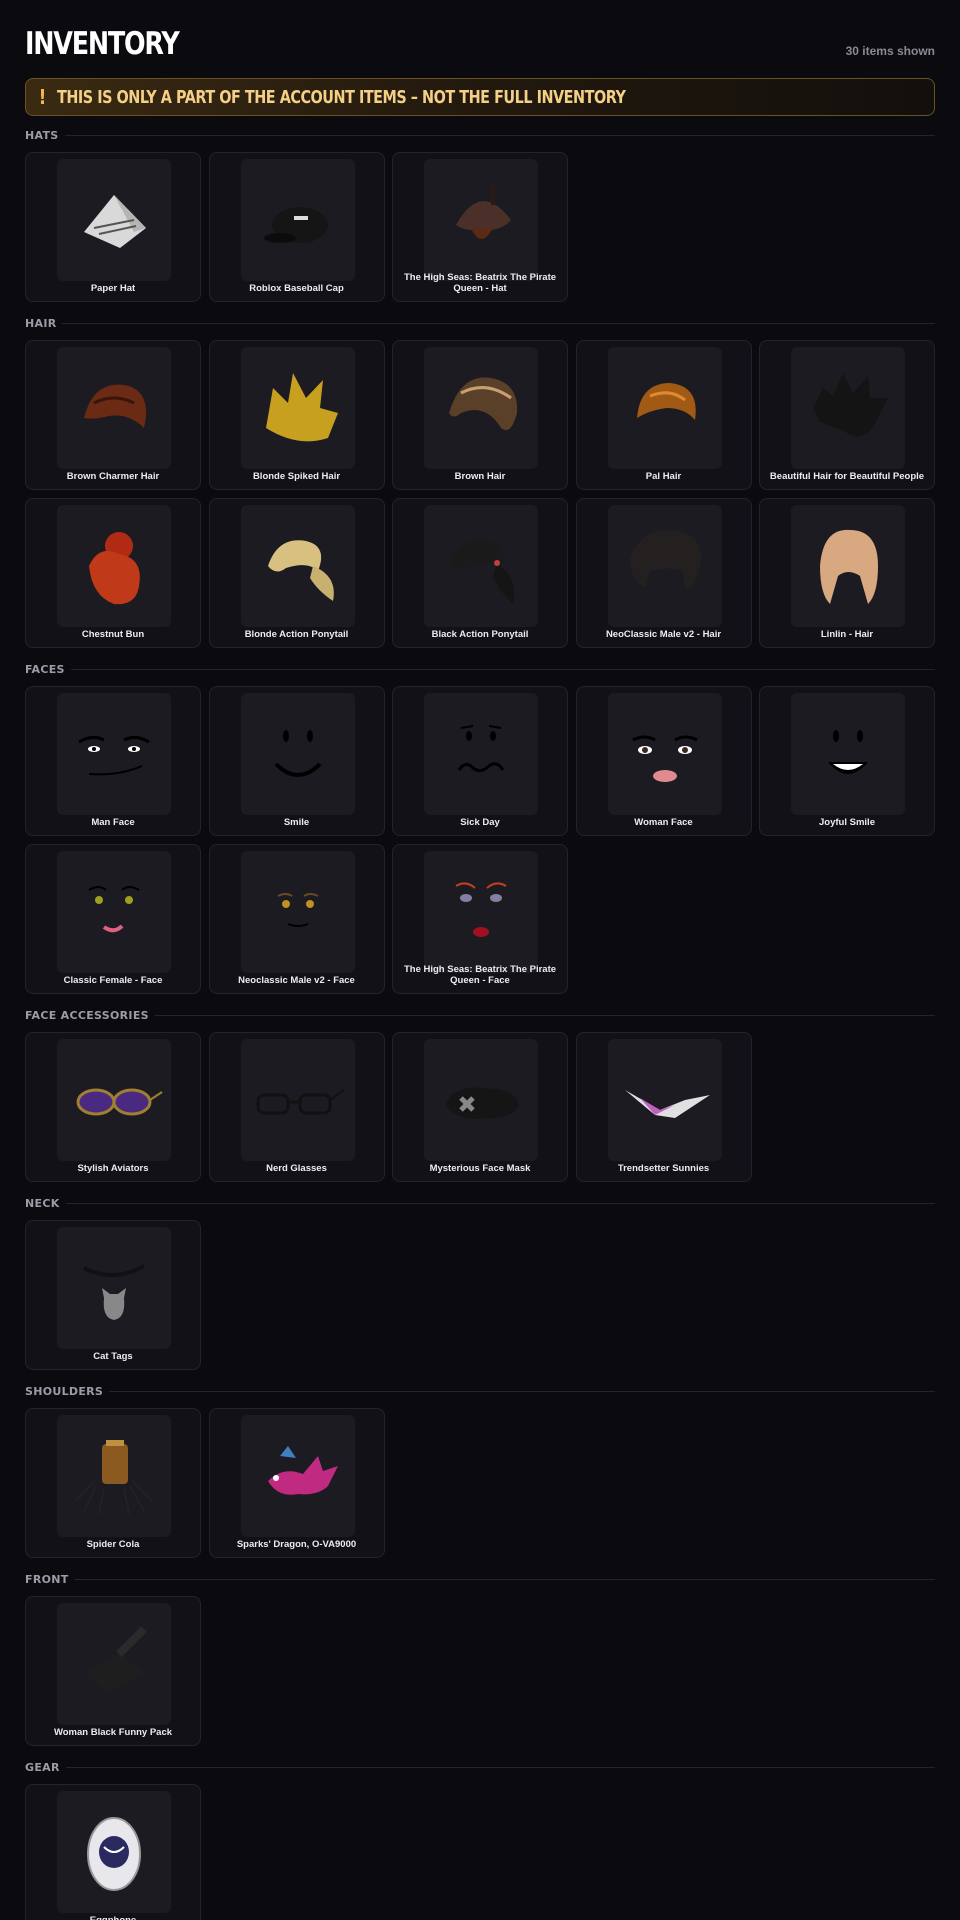  What do you see at coordinates (480, 415) in the screenshot?
I see `item-card: Brown Hair` at bounding box center [480, 415].